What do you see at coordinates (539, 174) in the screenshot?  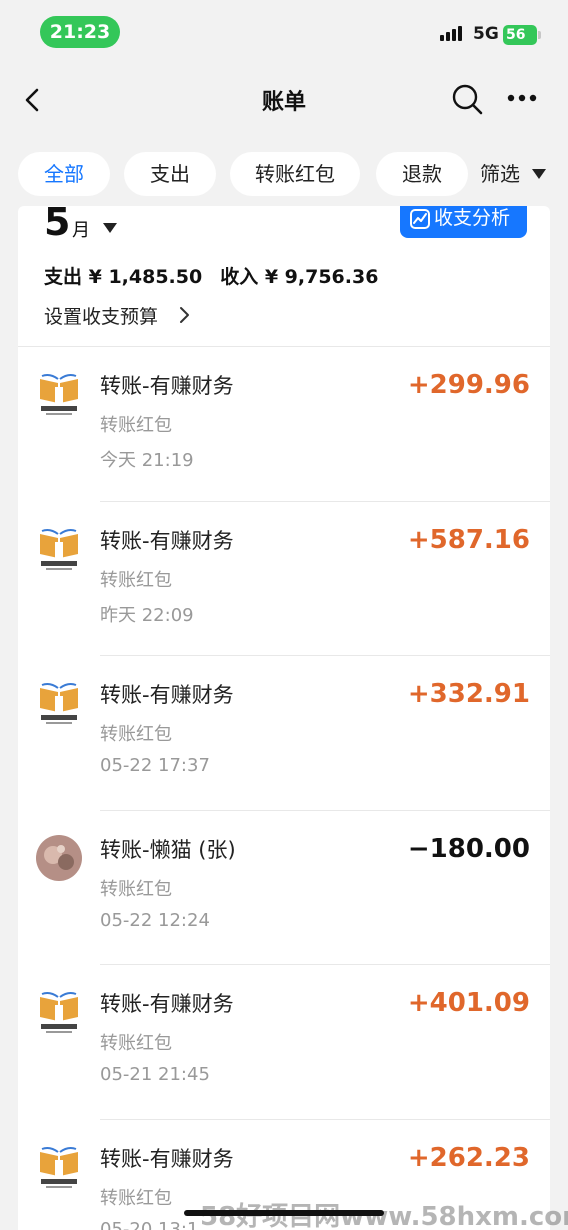 I see `caret-down-icon` at bounding box center [539, 174].